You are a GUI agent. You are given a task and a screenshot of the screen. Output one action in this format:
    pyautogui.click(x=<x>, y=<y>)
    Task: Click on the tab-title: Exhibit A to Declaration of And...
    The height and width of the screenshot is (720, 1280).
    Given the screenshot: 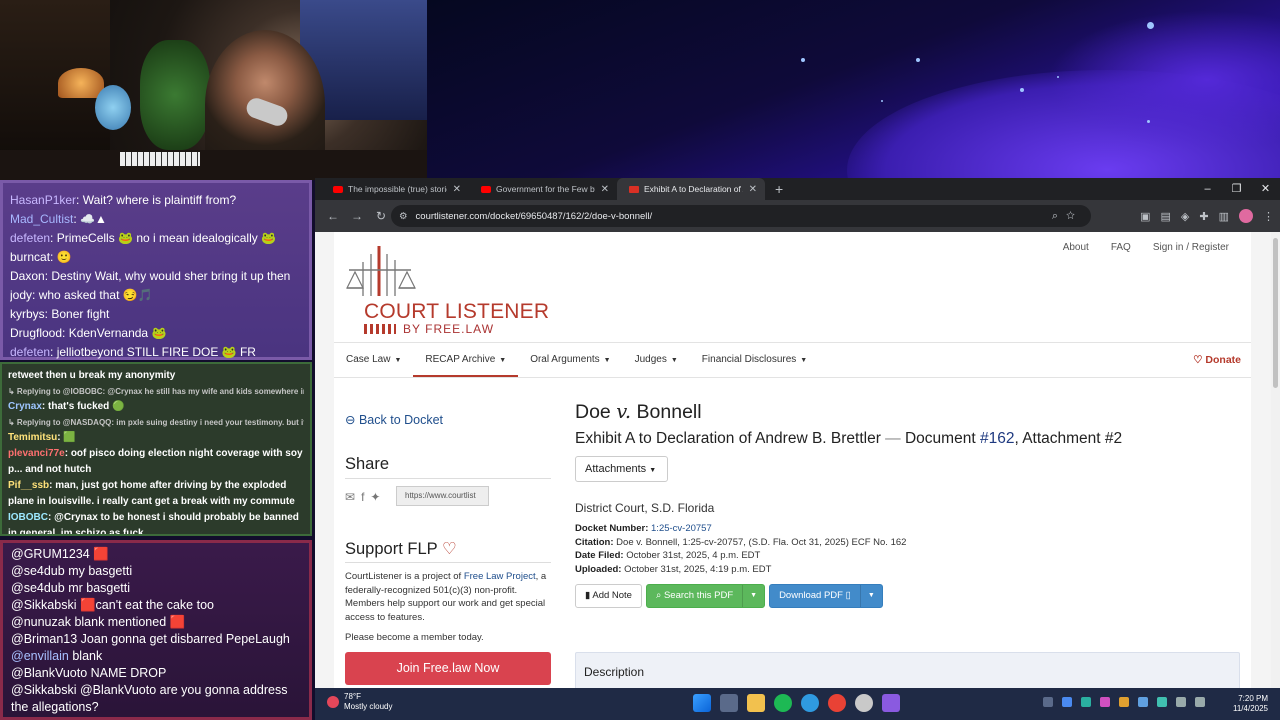 What is the action you would take?
    pyautogui.click(x=693, y=189)
    